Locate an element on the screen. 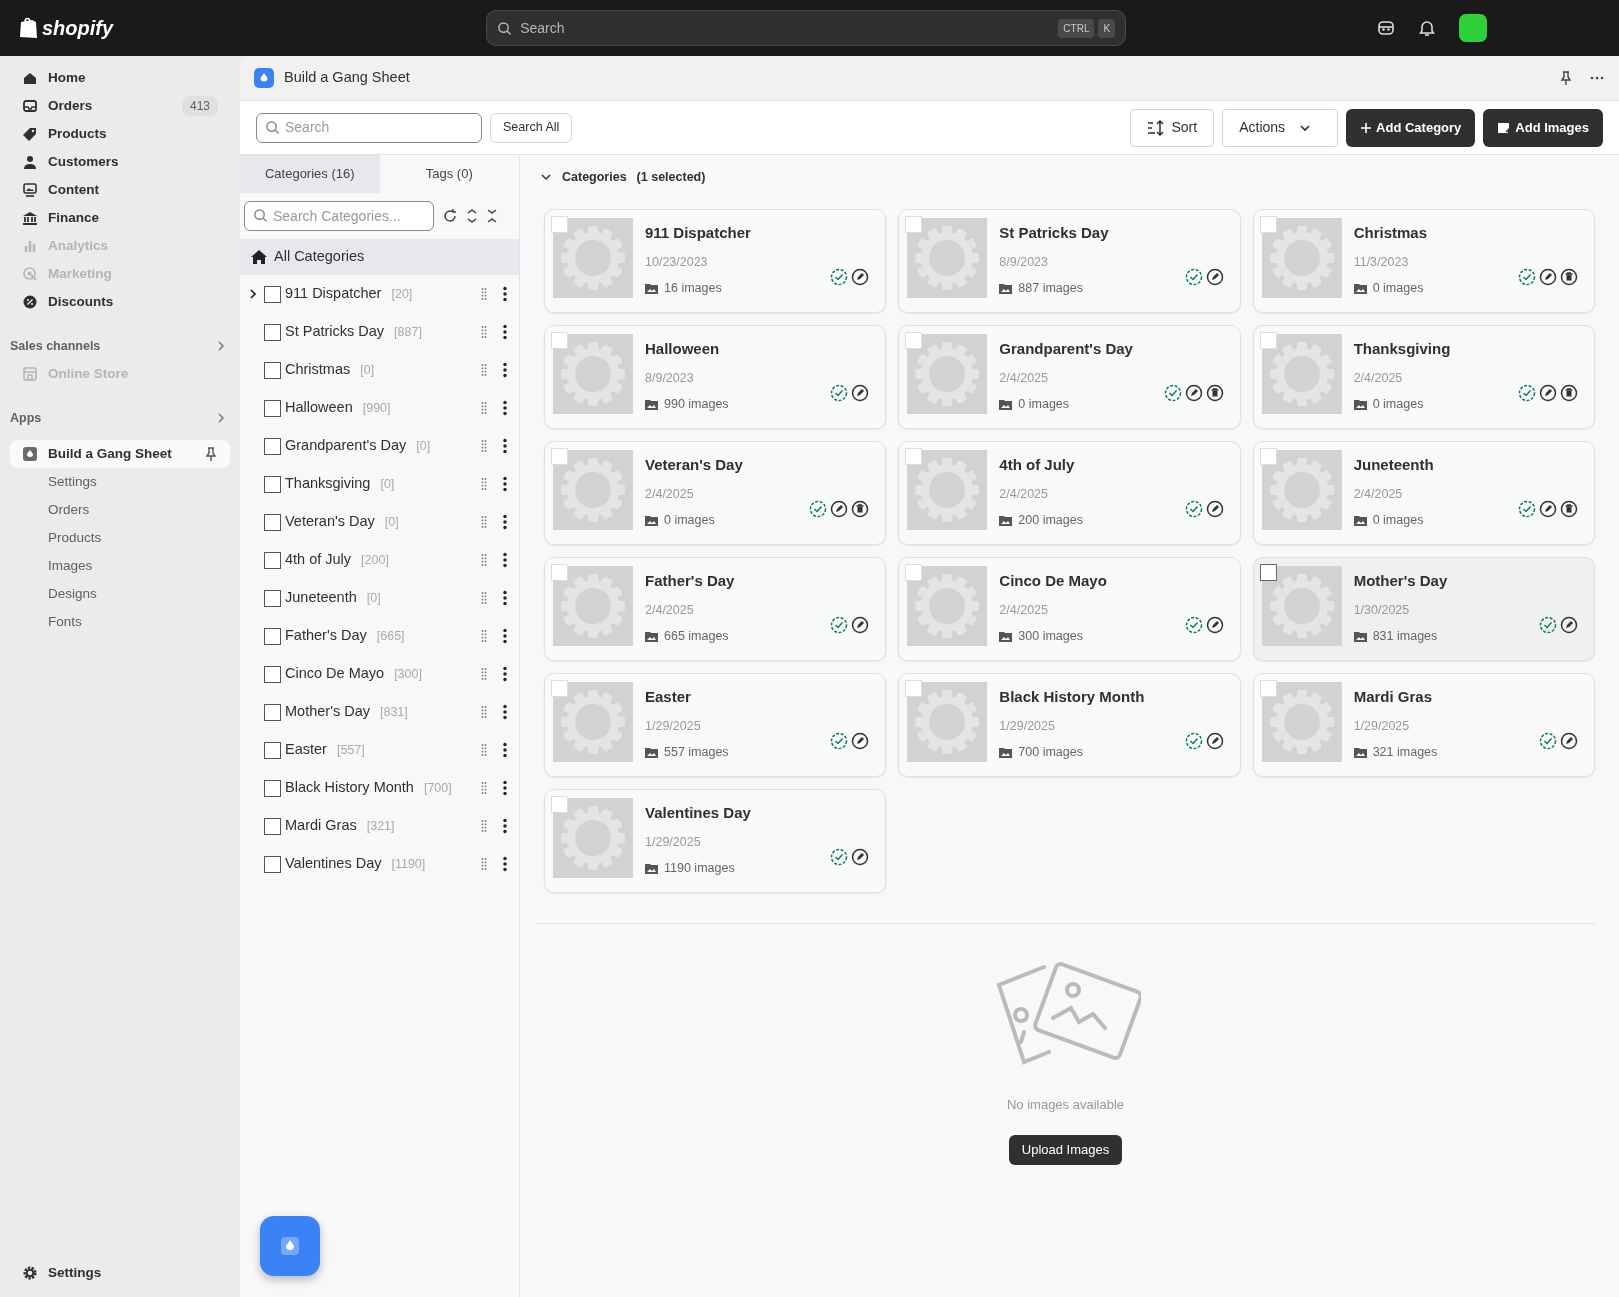 The width and height of the screenshot is (1619, 1297). category-name: Mardi Gras is located at coordinates (321, 826).